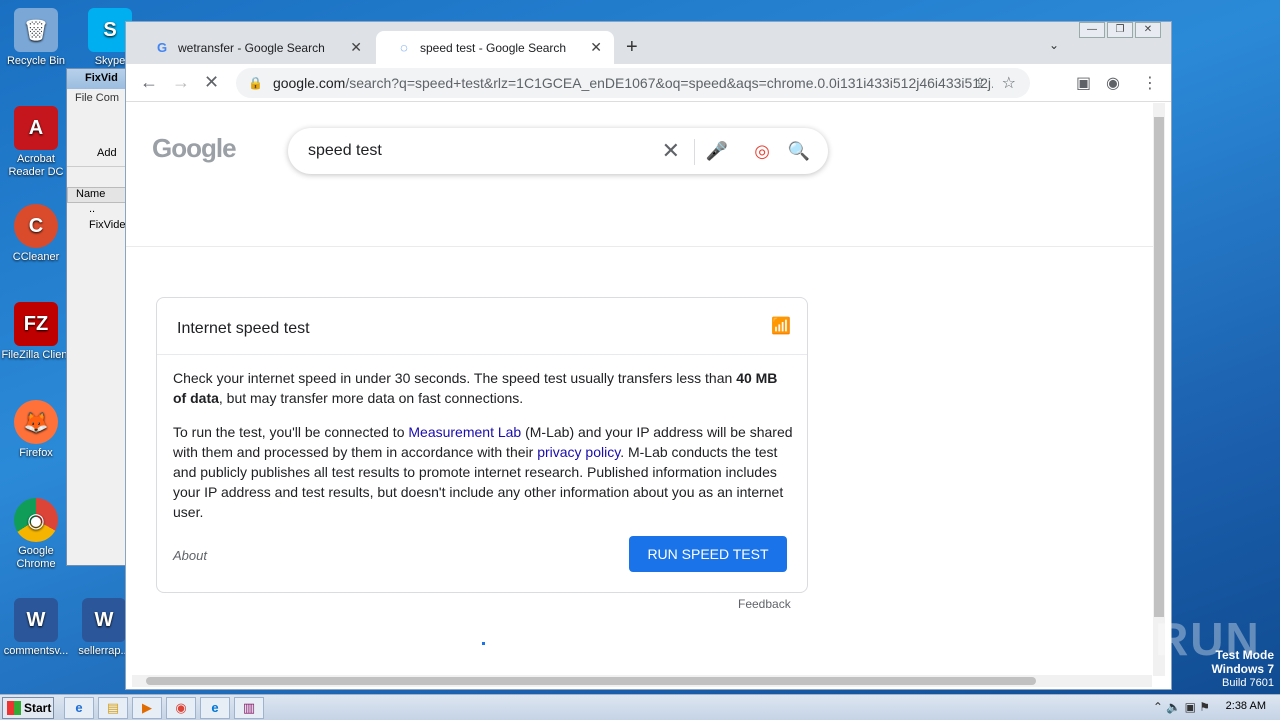  Describe the element at coordinates (36, 422) in the screenshot. I see `firefox-icon: 🦊` at that location.